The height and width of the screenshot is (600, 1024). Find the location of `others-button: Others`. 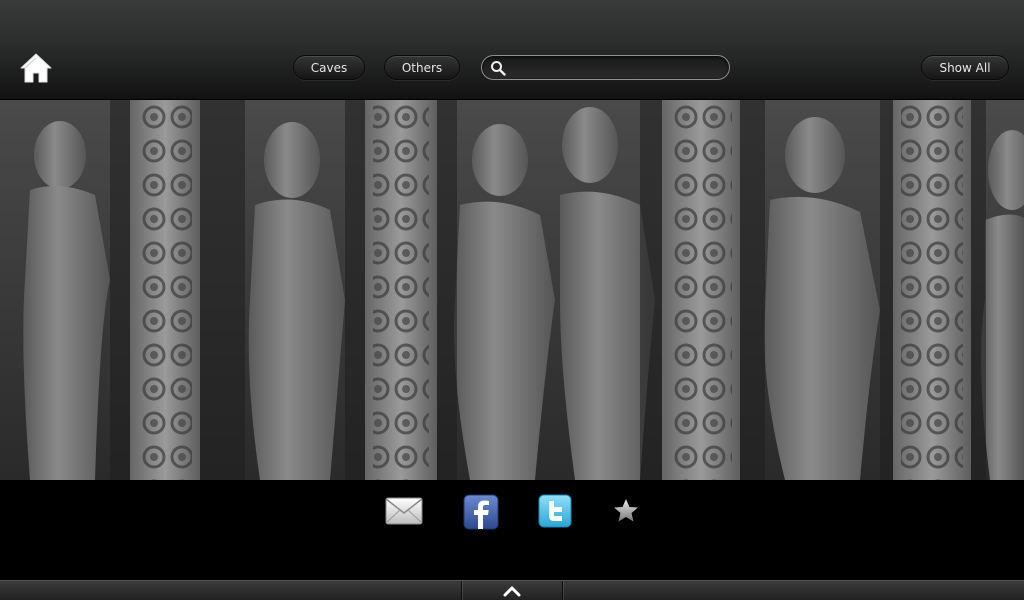

others-button: Others is located at coordinates (422, 67).